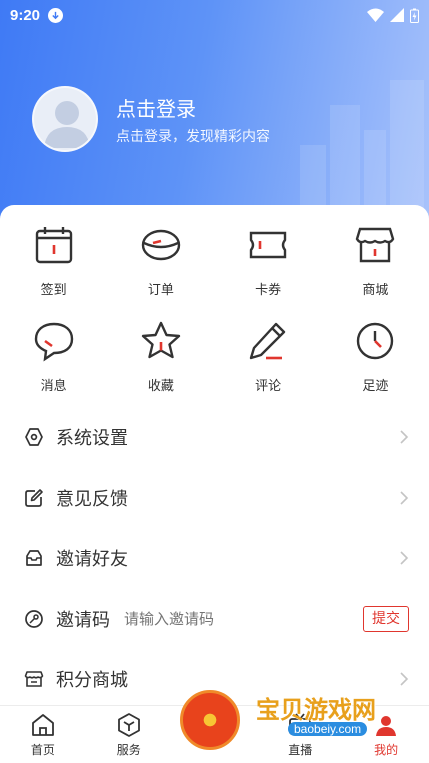 This screenshot has width=429, height=763. I want to click on watermark-overlay: 宝贝游戏网 baobeiy.com, so click(304, 721).